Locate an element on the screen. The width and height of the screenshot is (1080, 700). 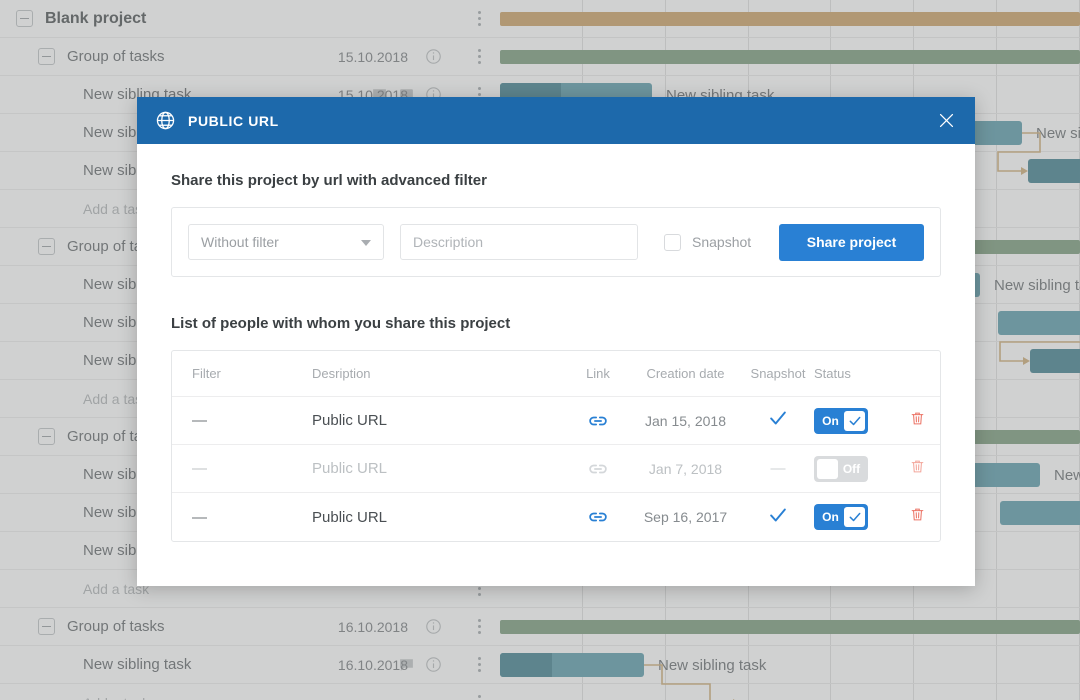
cell-status: Off is located at coordinates (854, 468).